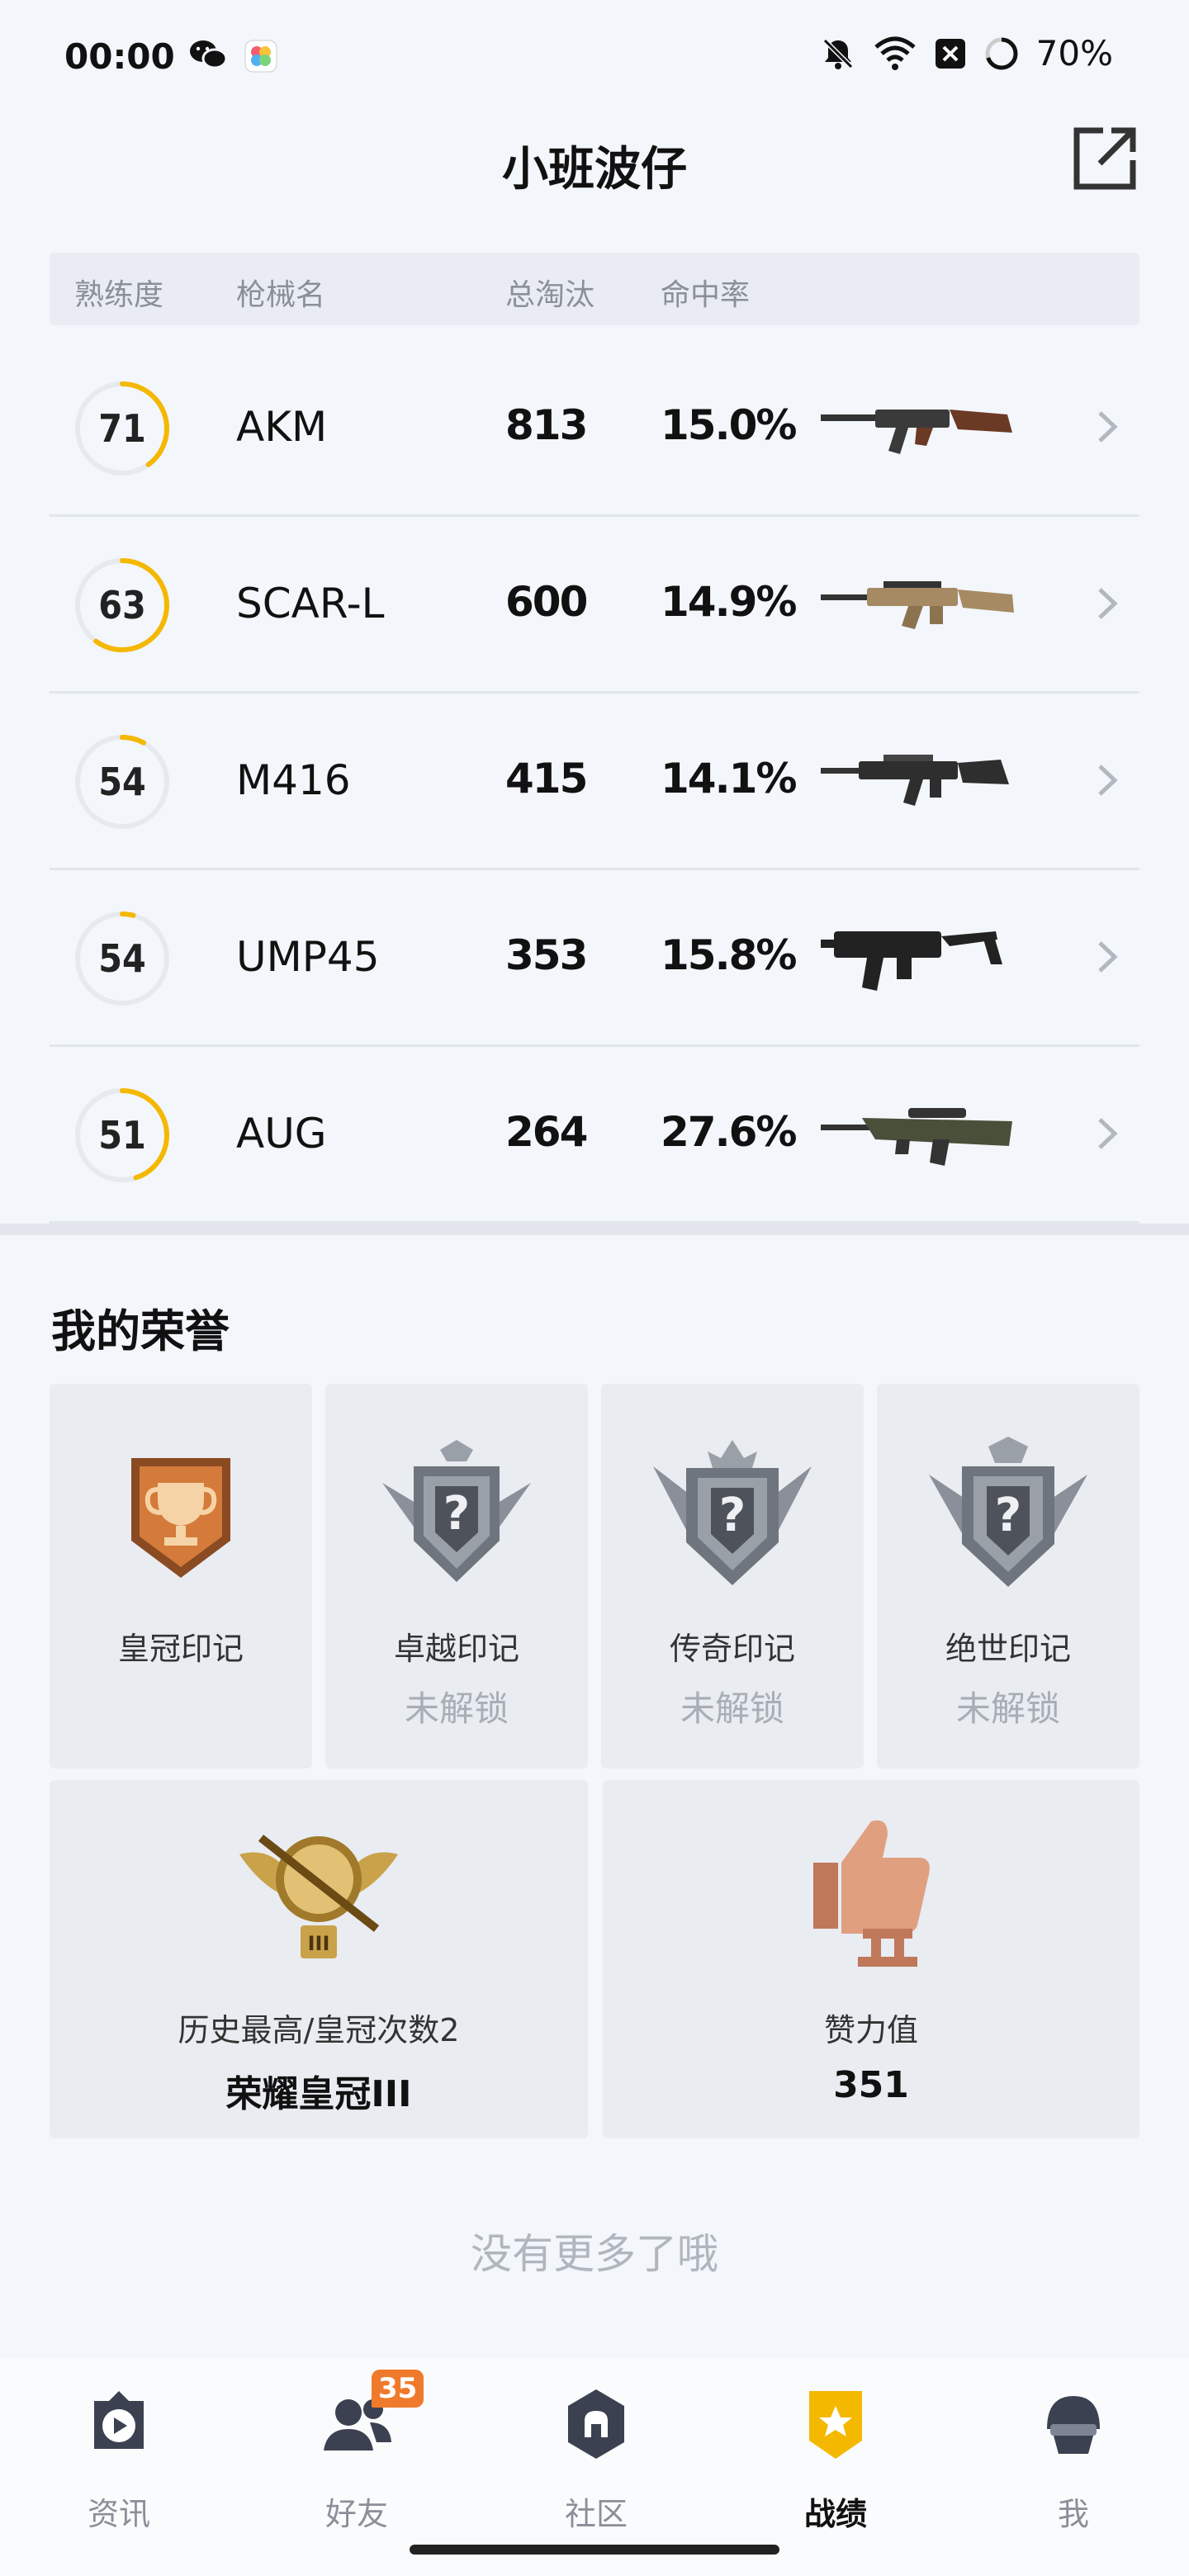  Describe the element at coordinates (729, 425) in the screenshot. I see `gun-accuracy: 15.0%` at that location.